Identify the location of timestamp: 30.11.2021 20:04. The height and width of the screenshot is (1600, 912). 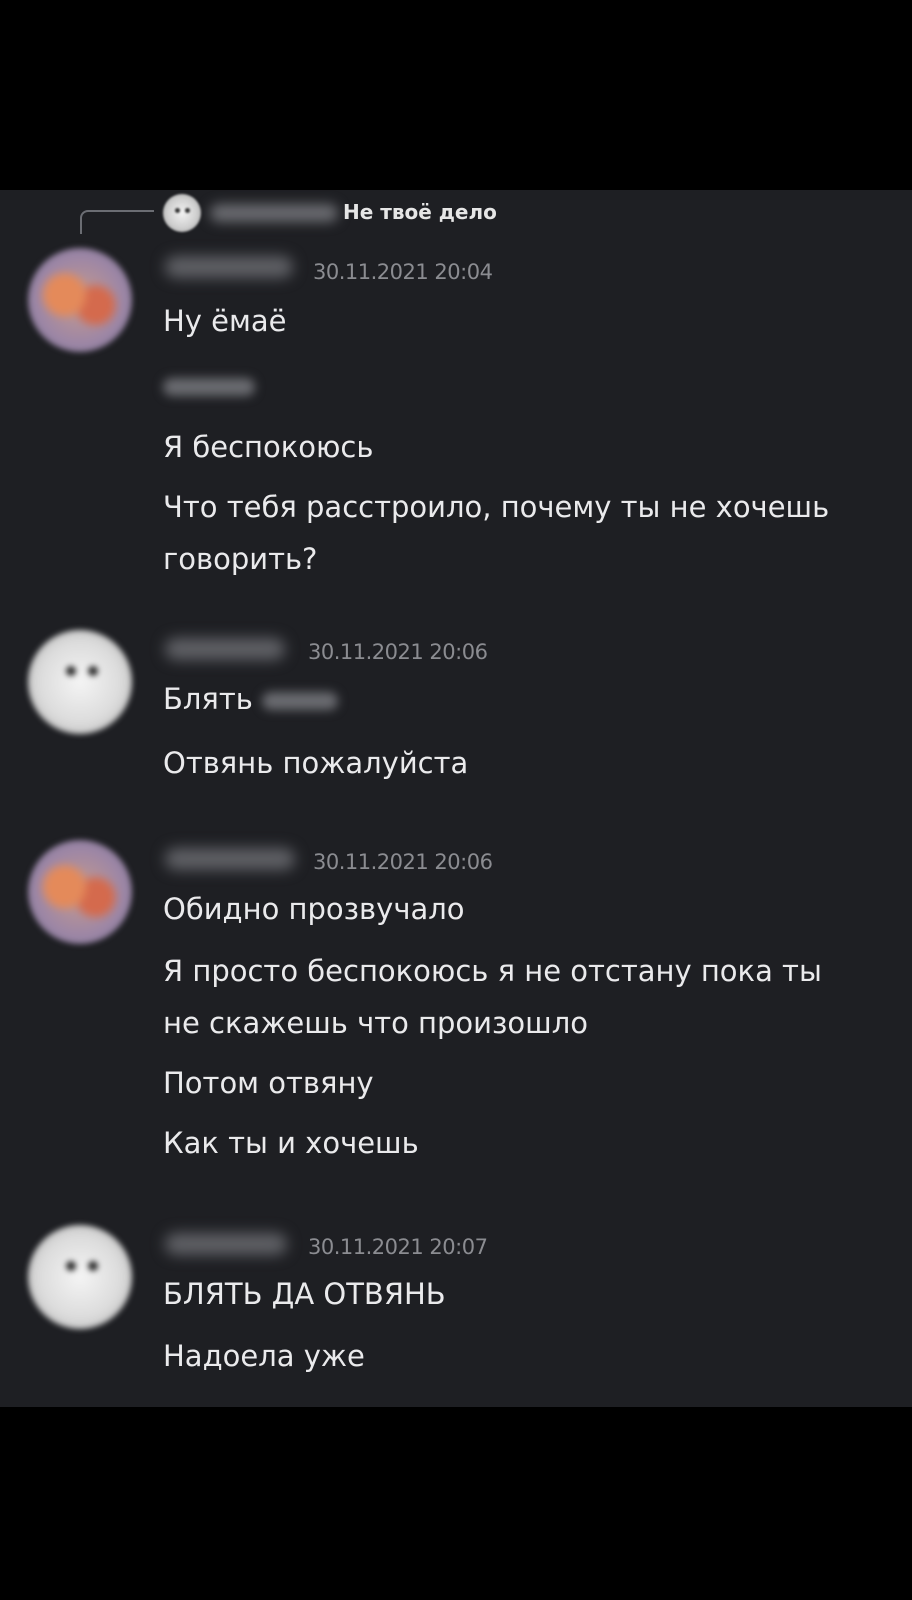
(403, 272).